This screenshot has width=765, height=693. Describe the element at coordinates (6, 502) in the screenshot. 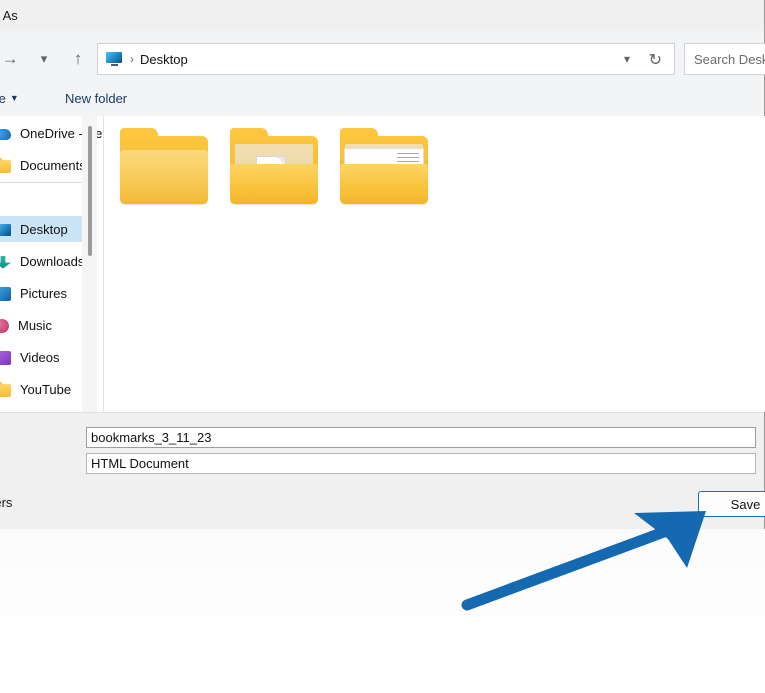

I see `hide-folders-button: de Folders` at that location.